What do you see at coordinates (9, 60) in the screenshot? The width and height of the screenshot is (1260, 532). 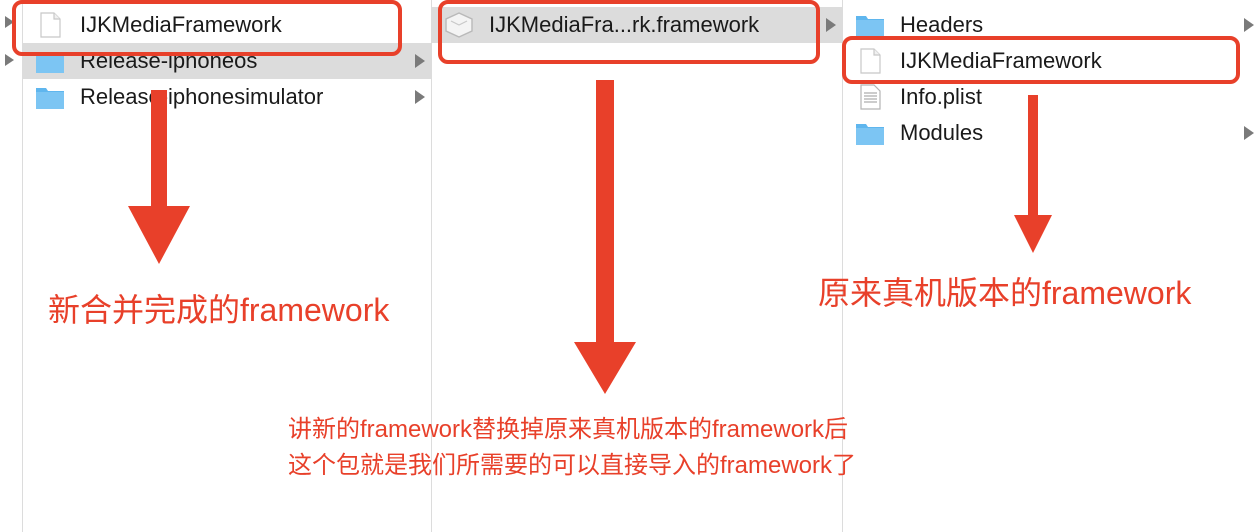 I see `disclosure-chevron-icon` at bounding box center [9, 60].